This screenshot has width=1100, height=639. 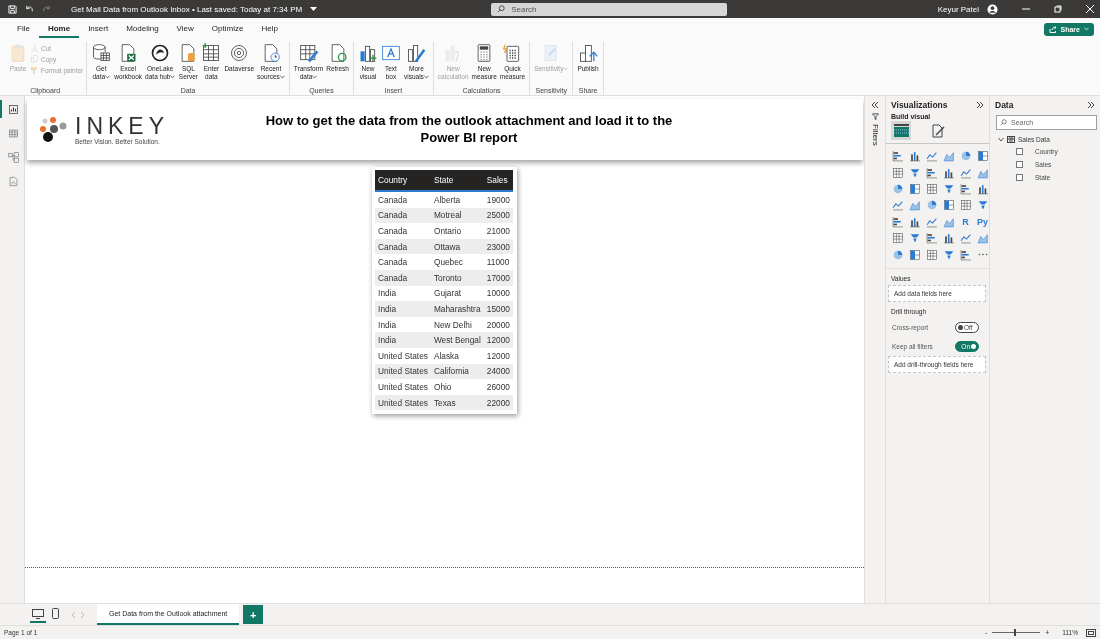 What do you see at coordinates (46, 9) in the screenshot?
I see `redo-icon` at bounding box center [46, 9].